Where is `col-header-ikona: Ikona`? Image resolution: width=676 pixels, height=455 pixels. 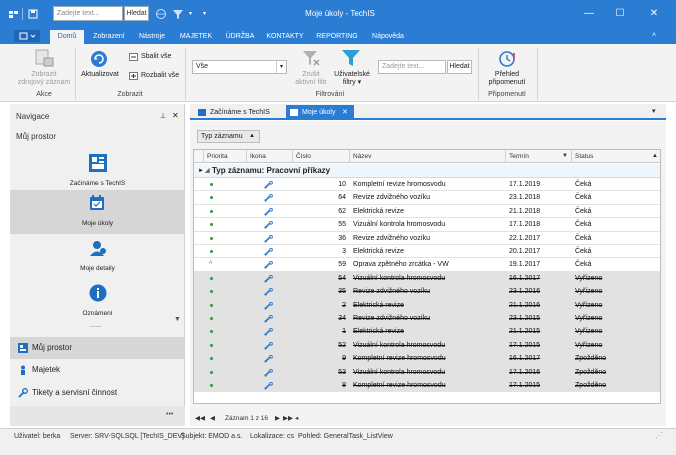
col-header-ikona: Ikona is located at coordinates (270, 156).